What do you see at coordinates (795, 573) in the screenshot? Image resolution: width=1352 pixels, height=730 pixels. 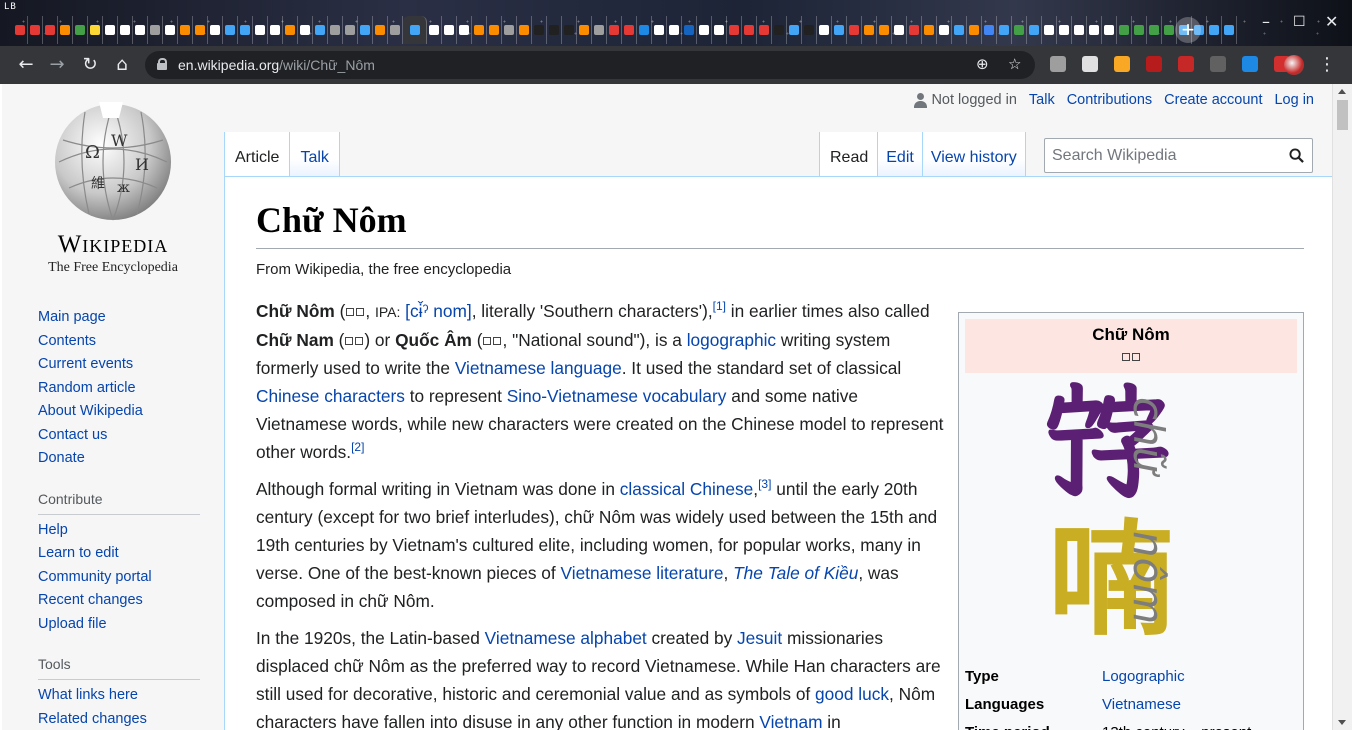 I see `tale-of-kieu-link: The Tale of Kiều` at bounding box center [795, 573].